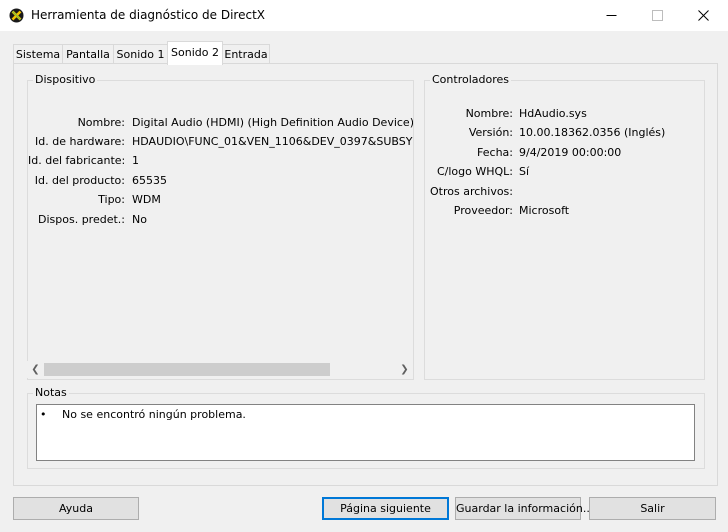 The width and height of the screenshot is (728, 532). Describe the element at coordinates (470, 79) in the screenshot. I see `drivers-group-title: Controladores` at that location.